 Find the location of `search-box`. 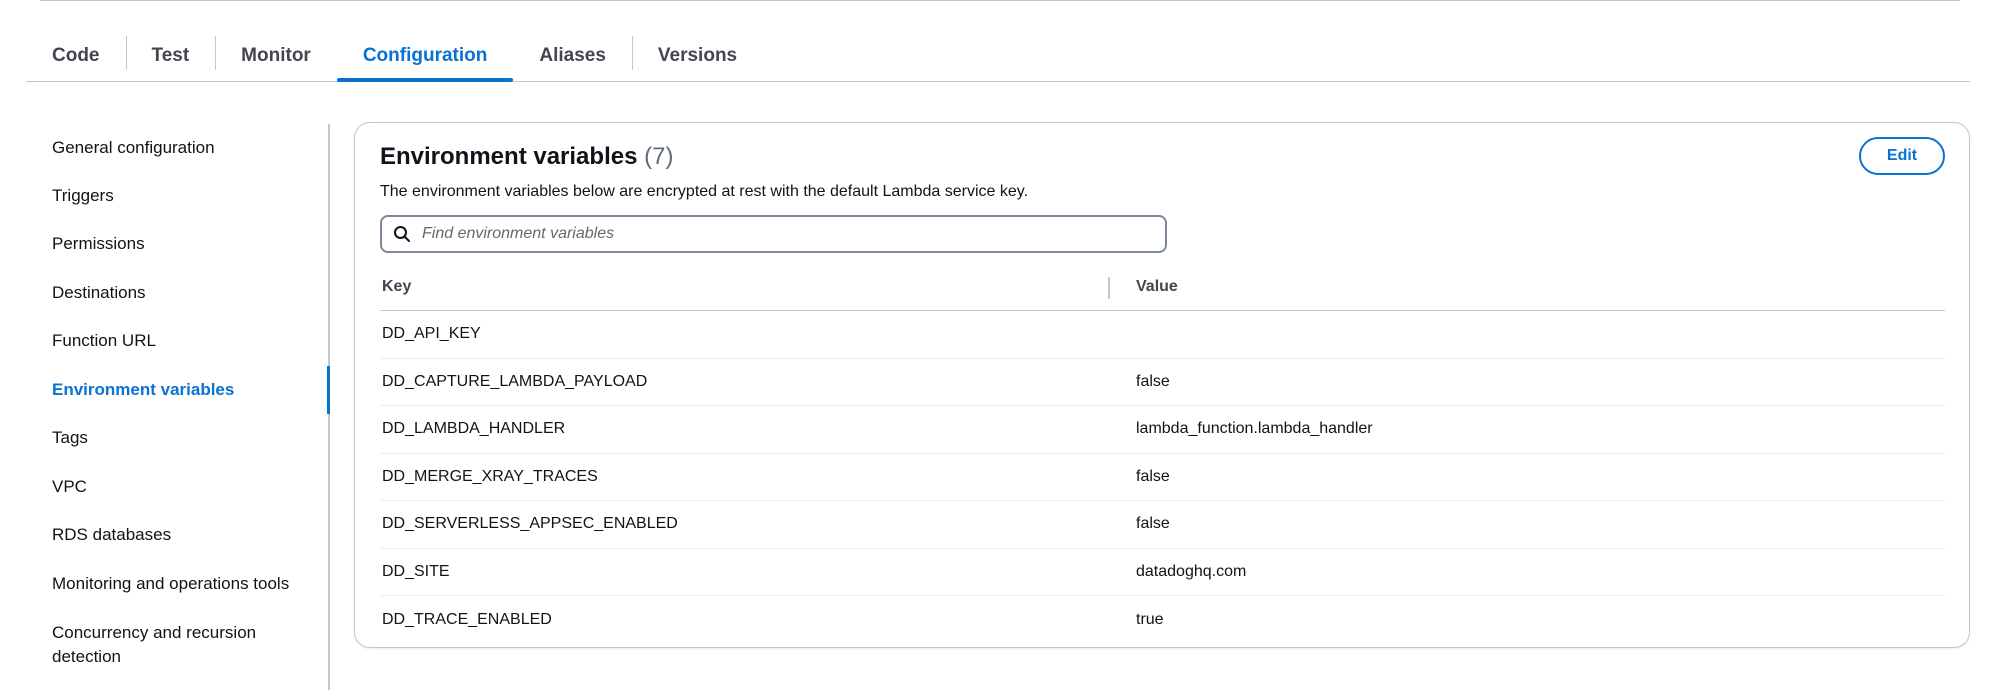

search-box is located at coordinates (773, 234).